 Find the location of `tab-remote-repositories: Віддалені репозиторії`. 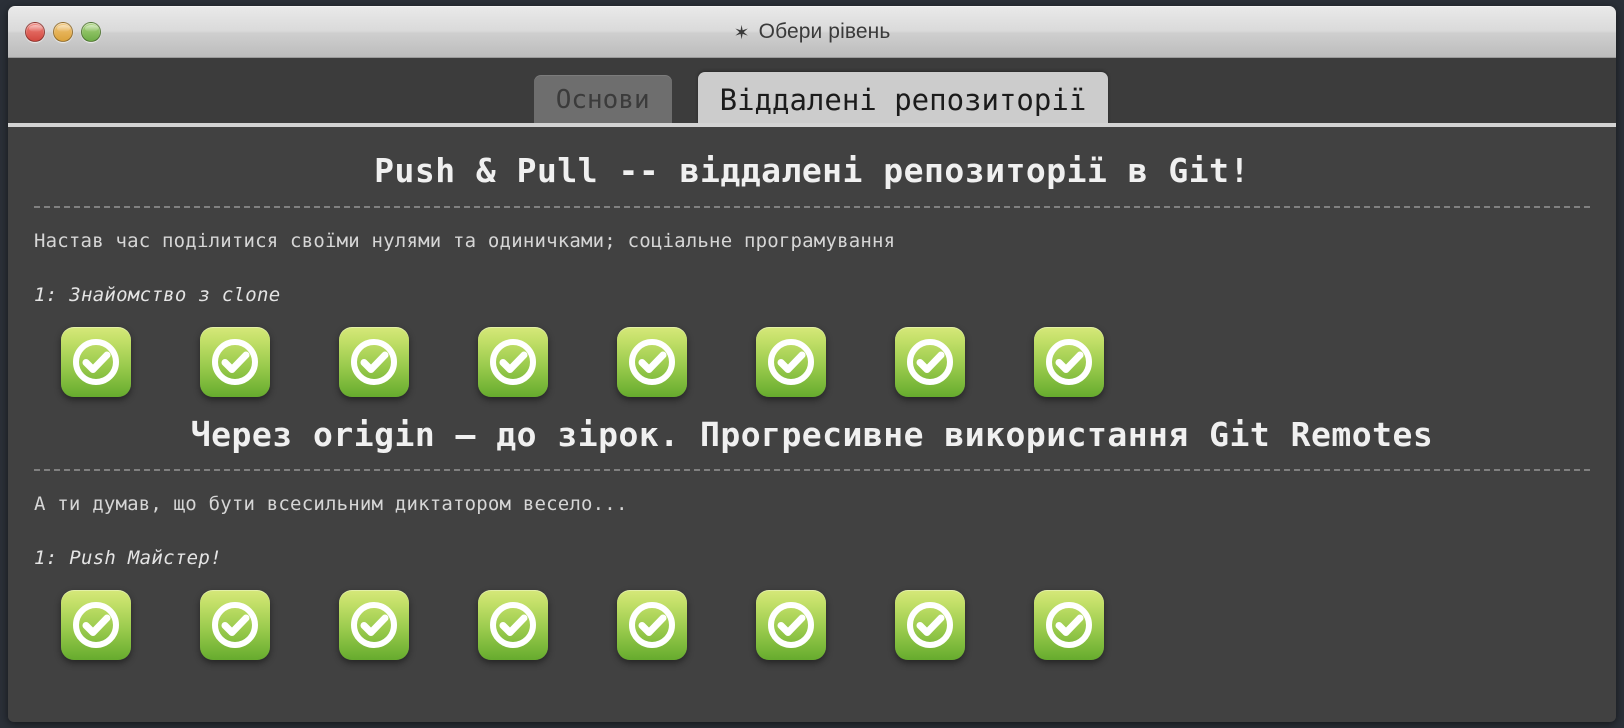

tab-remote-repositories: Віддалені репозиторії is located at coordinates (903, 99).